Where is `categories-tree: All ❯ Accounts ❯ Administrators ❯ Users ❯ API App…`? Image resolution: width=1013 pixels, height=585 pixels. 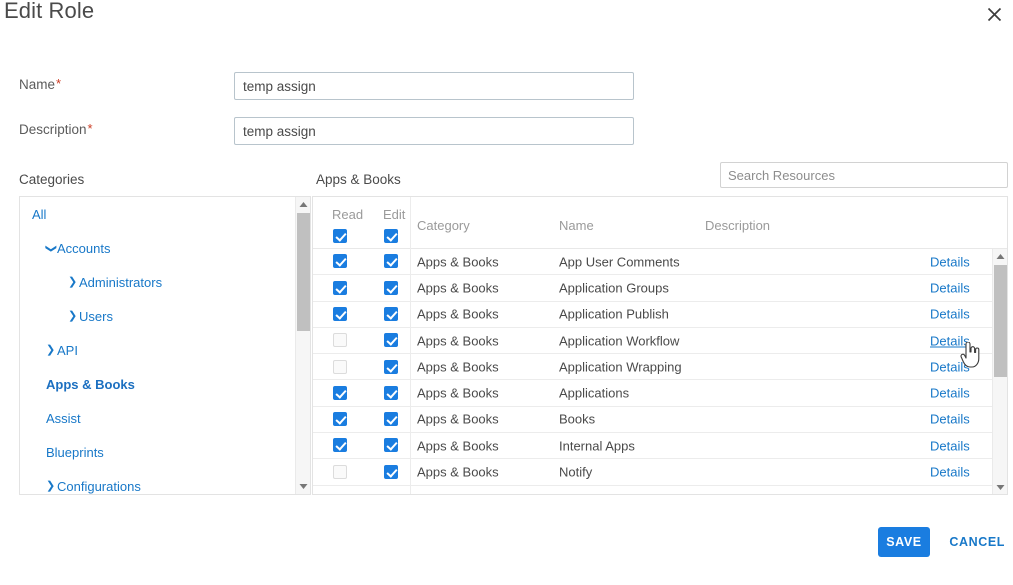
categories-tree: All ❯ Accounts ❯ Administrators ❯ Users ❯ API App… is located at coordinates (165, 345).